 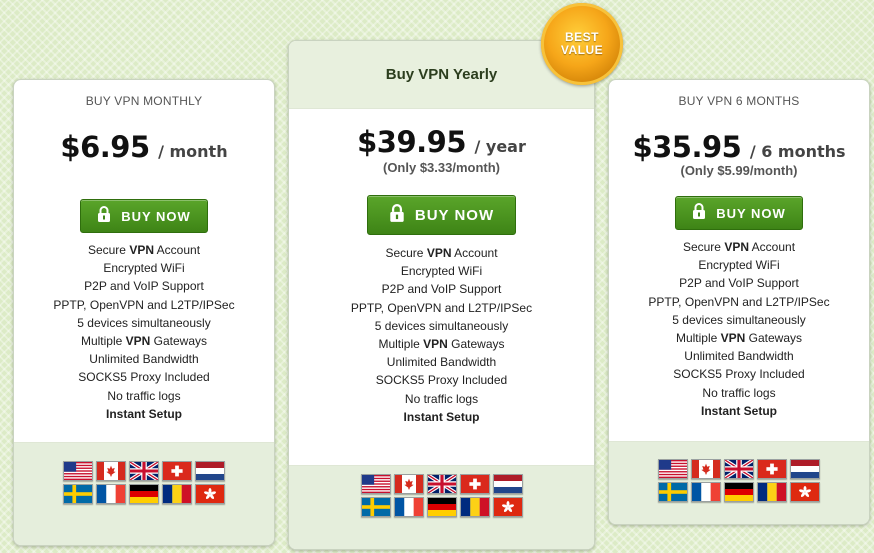 I want to click on price-per-month: (Only $3.33/month), so click(x=441, y=167).